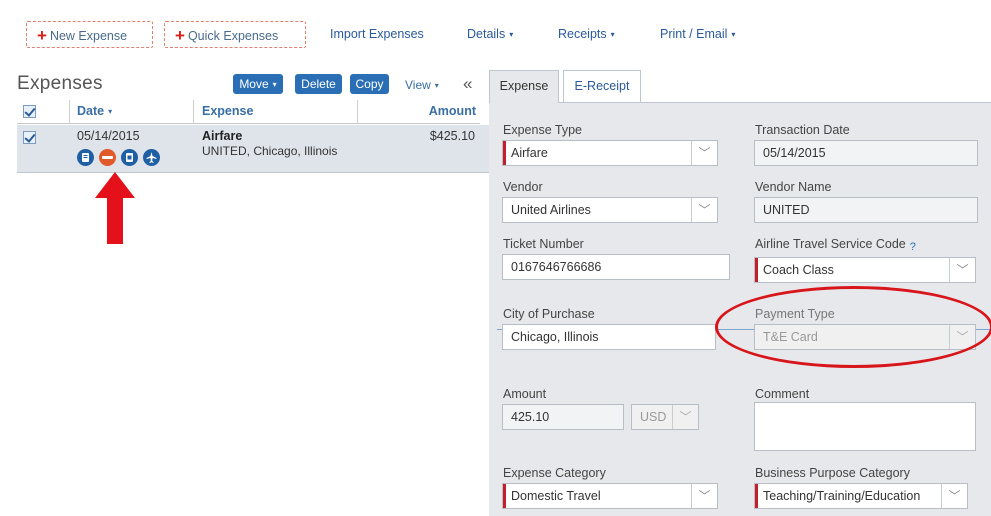  I want to click on transaction-date-field: 05/14/2015, so click(866, 153).